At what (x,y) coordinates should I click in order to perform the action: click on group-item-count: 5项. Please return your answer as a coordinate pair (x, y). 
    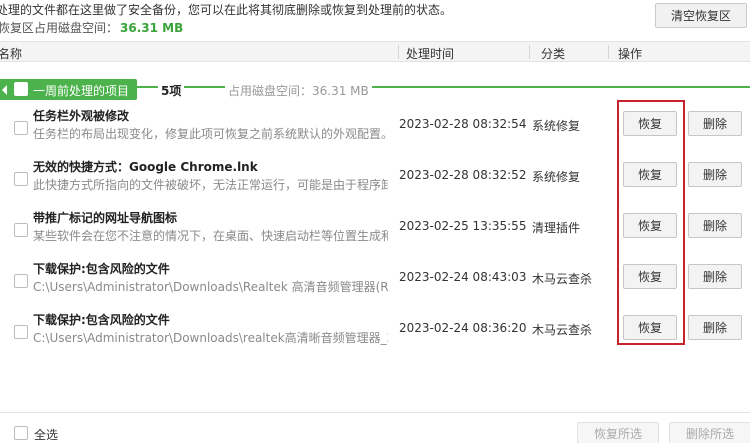
    Looking at the image, I should click on (171, 90).